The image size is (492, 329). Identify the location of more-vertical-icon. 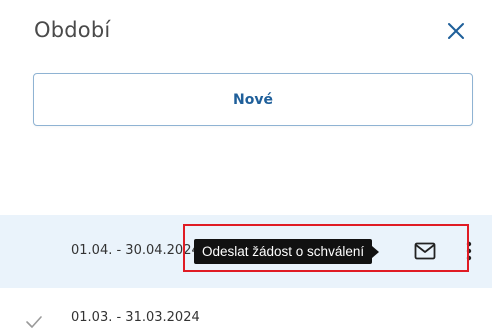
(469, 251).